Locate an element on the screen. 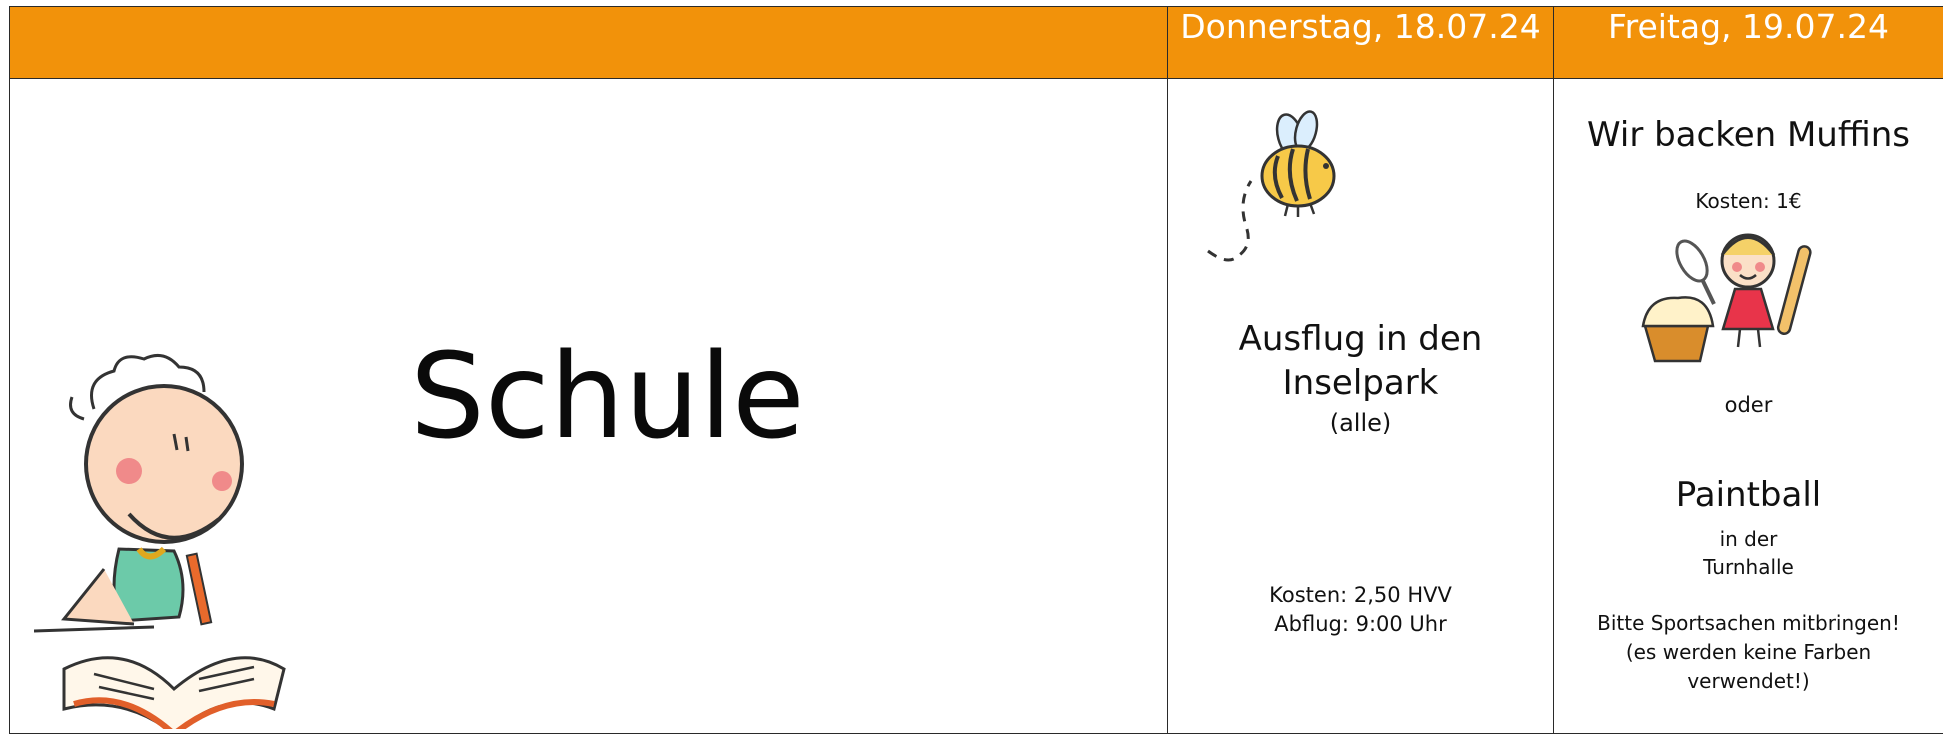 The width and height of the screenshot is (1943, 734). friday-location-line1: in der is located at coordinates (1748, 539).